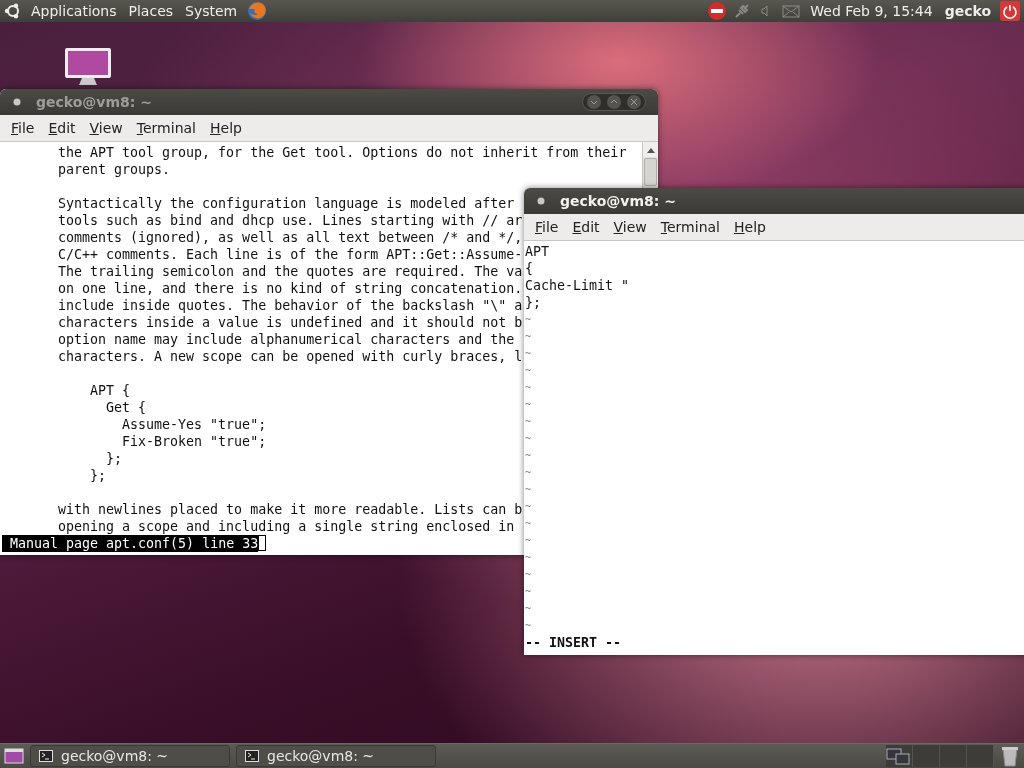  Describe the element at coordinates (14, 756) in the screenshot. I see `show-desktop-icon` at that location.